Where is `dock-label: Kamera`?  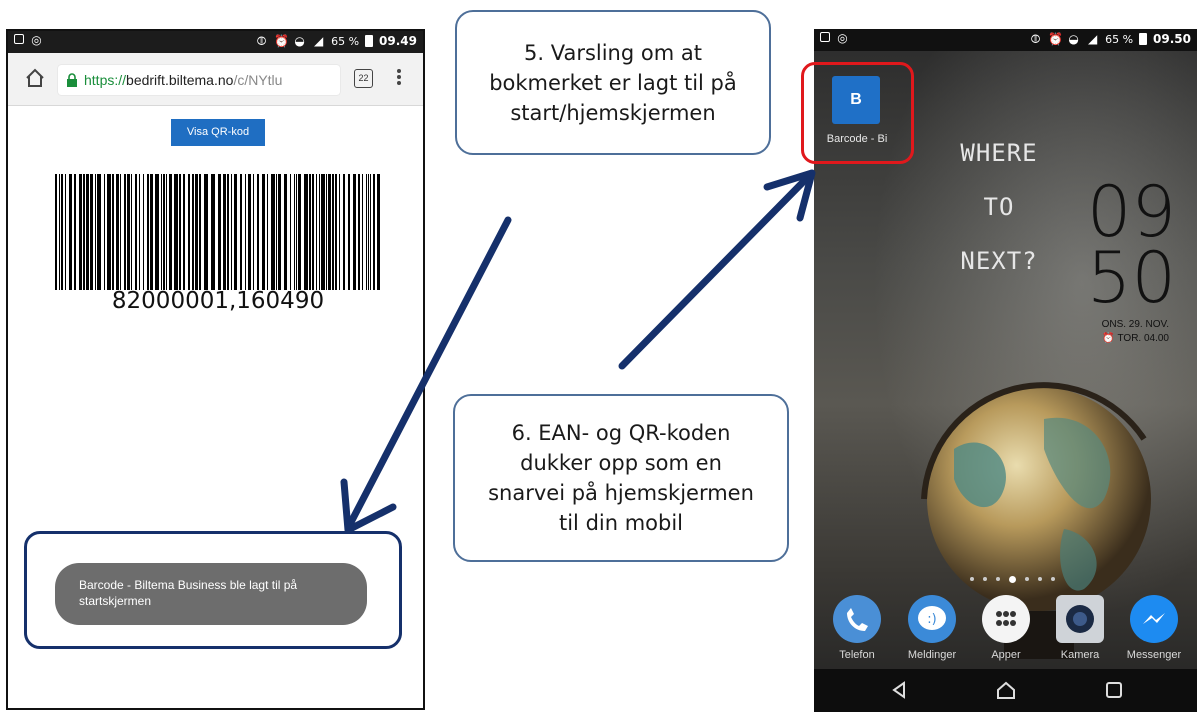
dock-label: Kamera is located at coordinates (1080, 655).